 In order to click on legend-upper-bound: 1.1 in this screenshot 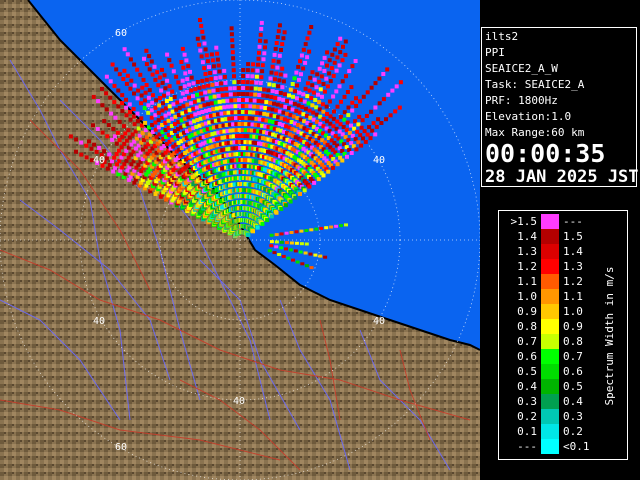, I will do `click(573, 296)`.